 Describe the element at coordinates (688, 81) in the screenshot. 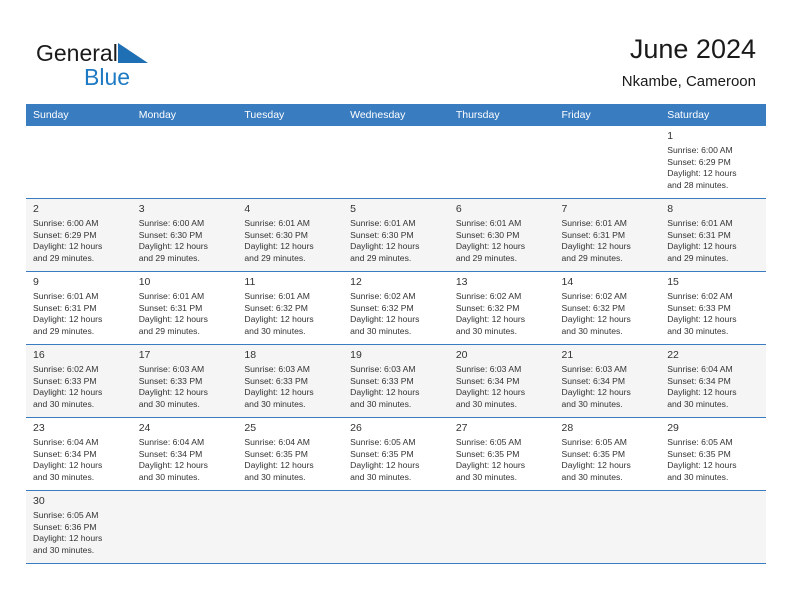

I see `page-subtitle: Nkambe, Cameroon` at that location.